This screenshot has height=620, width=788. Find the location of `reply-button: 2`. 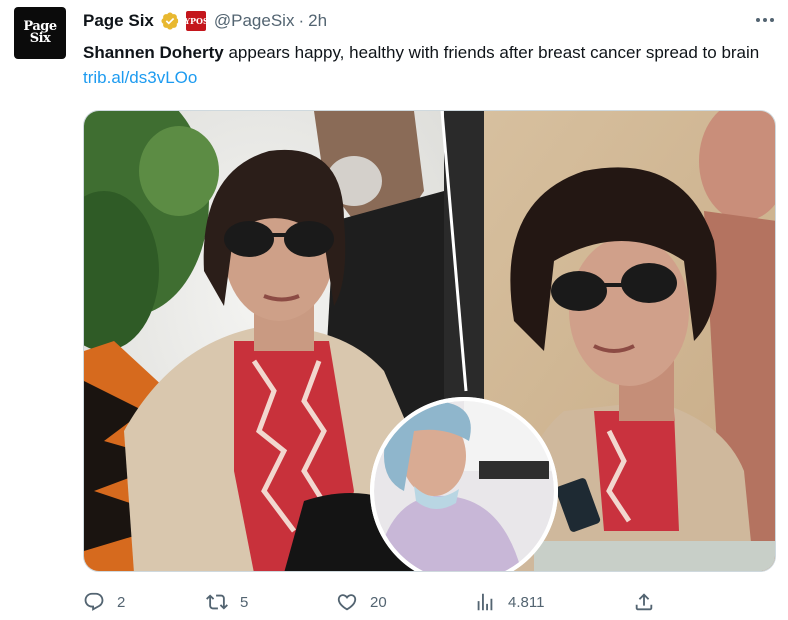

reply-button: 2 is located at coordinates (104, 602).